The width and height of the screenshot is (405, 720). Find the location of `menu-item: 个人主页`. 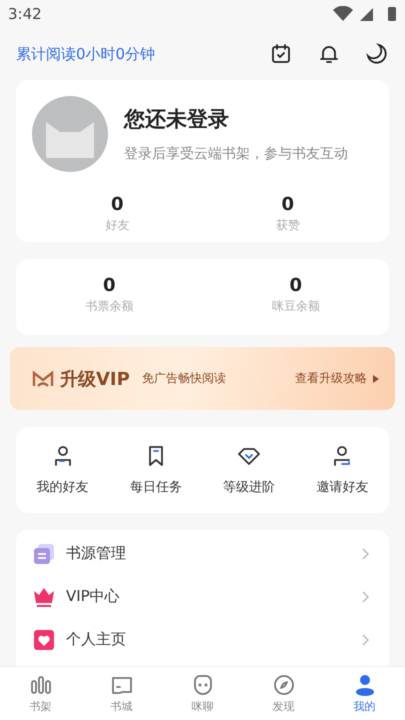

menu-item: 个人主页 is located at coordinates (202, 639).